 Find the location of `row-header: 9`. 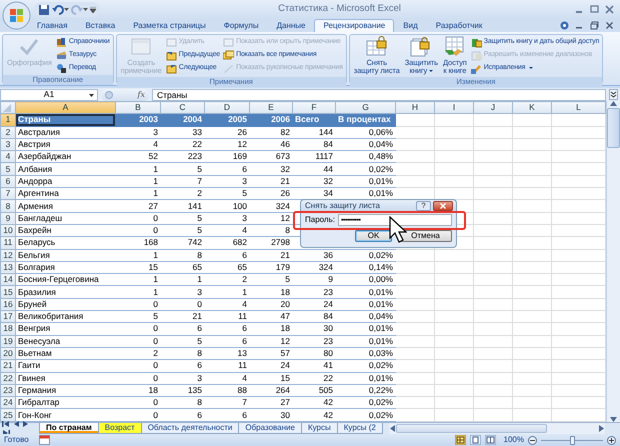

row-header: 9 is located at coordinates (8, 218).